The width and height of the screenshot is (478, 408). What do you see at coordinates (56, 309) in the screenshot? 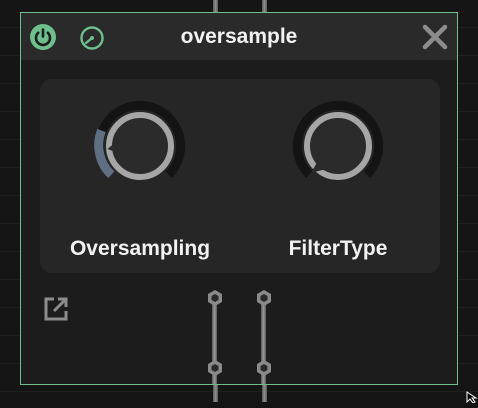
I see `external-window-icon` at bounding box center [56, 309].